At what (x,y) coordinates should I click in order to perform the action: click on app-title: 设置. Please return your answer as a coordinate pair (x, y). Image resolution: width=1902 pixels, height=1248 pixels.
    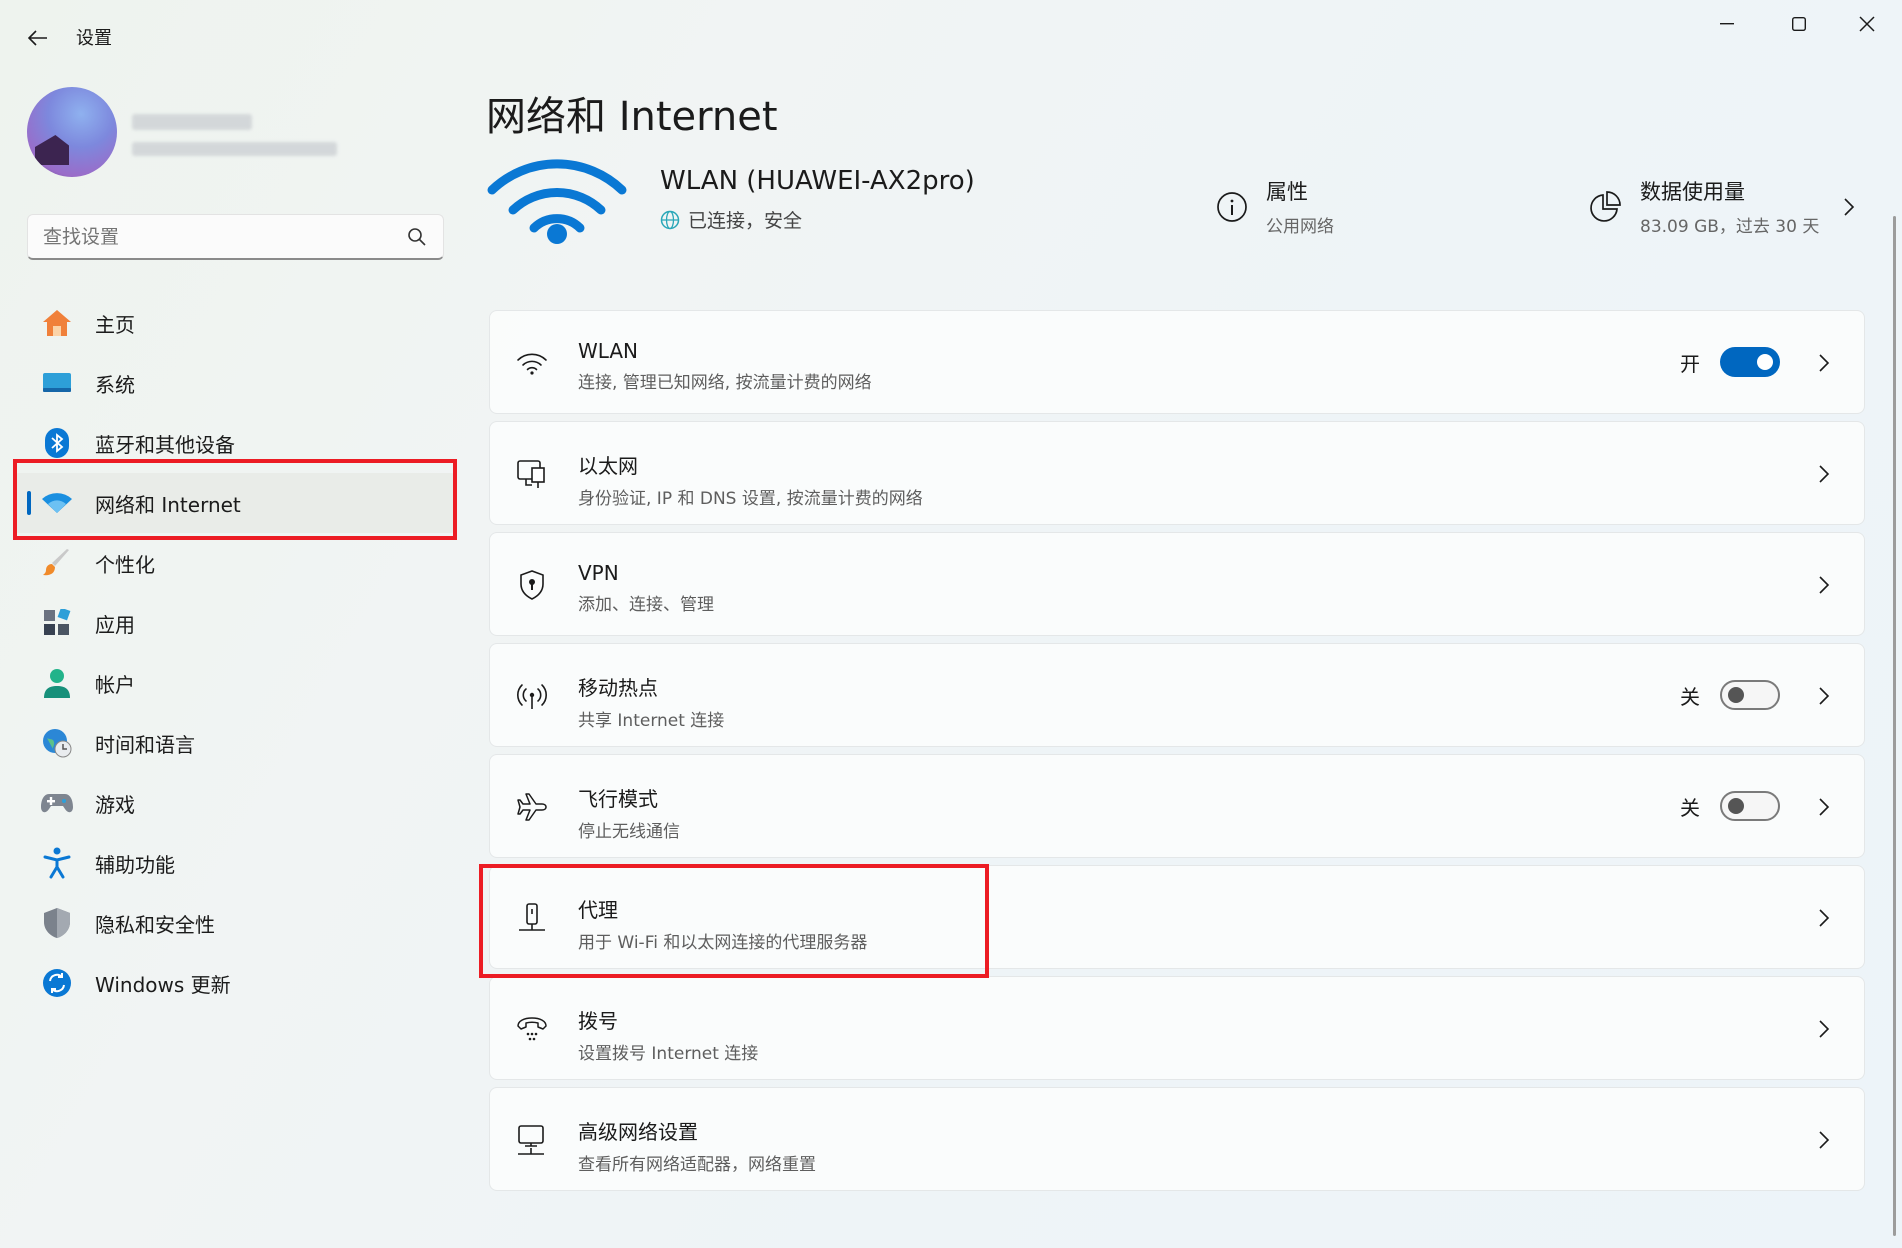
    Looking at the image, I should click on (94, 38).